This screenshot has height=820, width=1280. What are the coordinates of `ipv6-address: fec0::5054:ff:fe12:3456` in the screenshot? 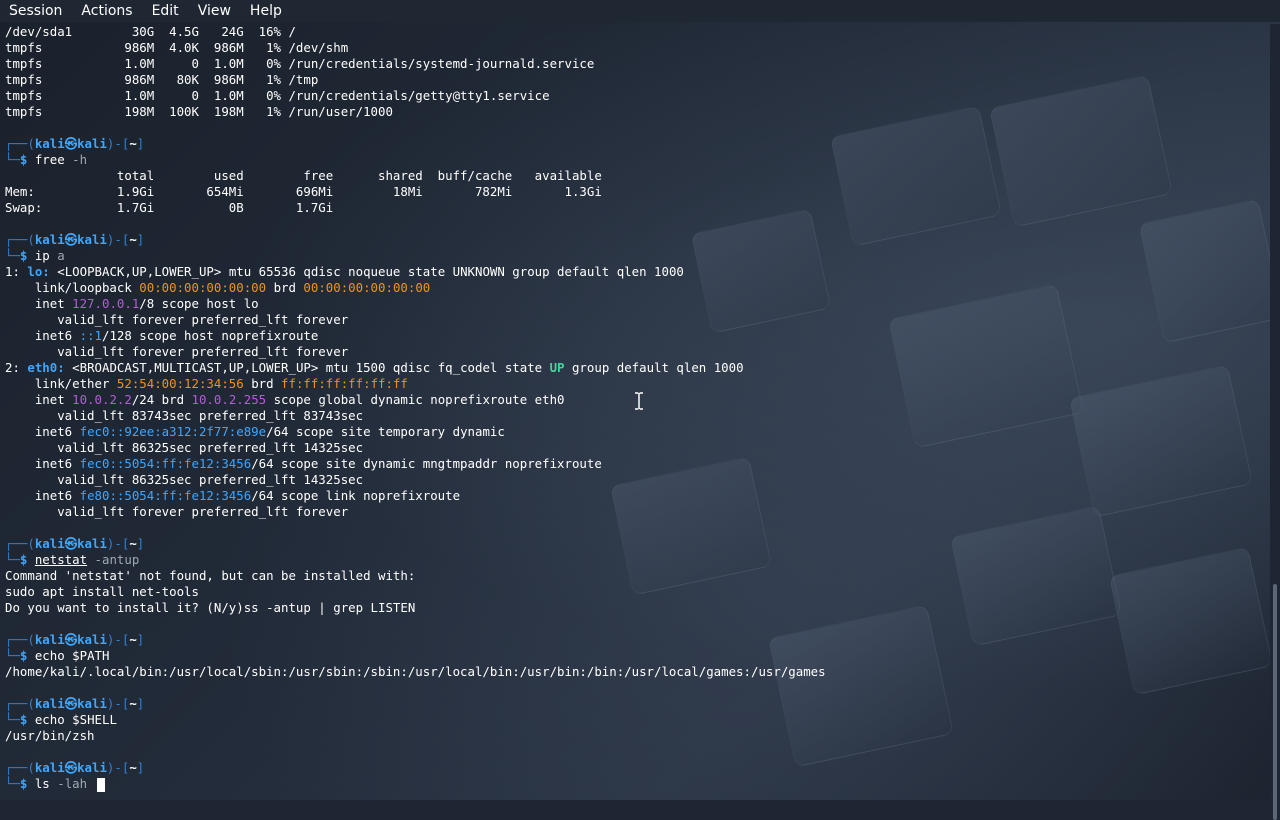 It's located at (165, 463).